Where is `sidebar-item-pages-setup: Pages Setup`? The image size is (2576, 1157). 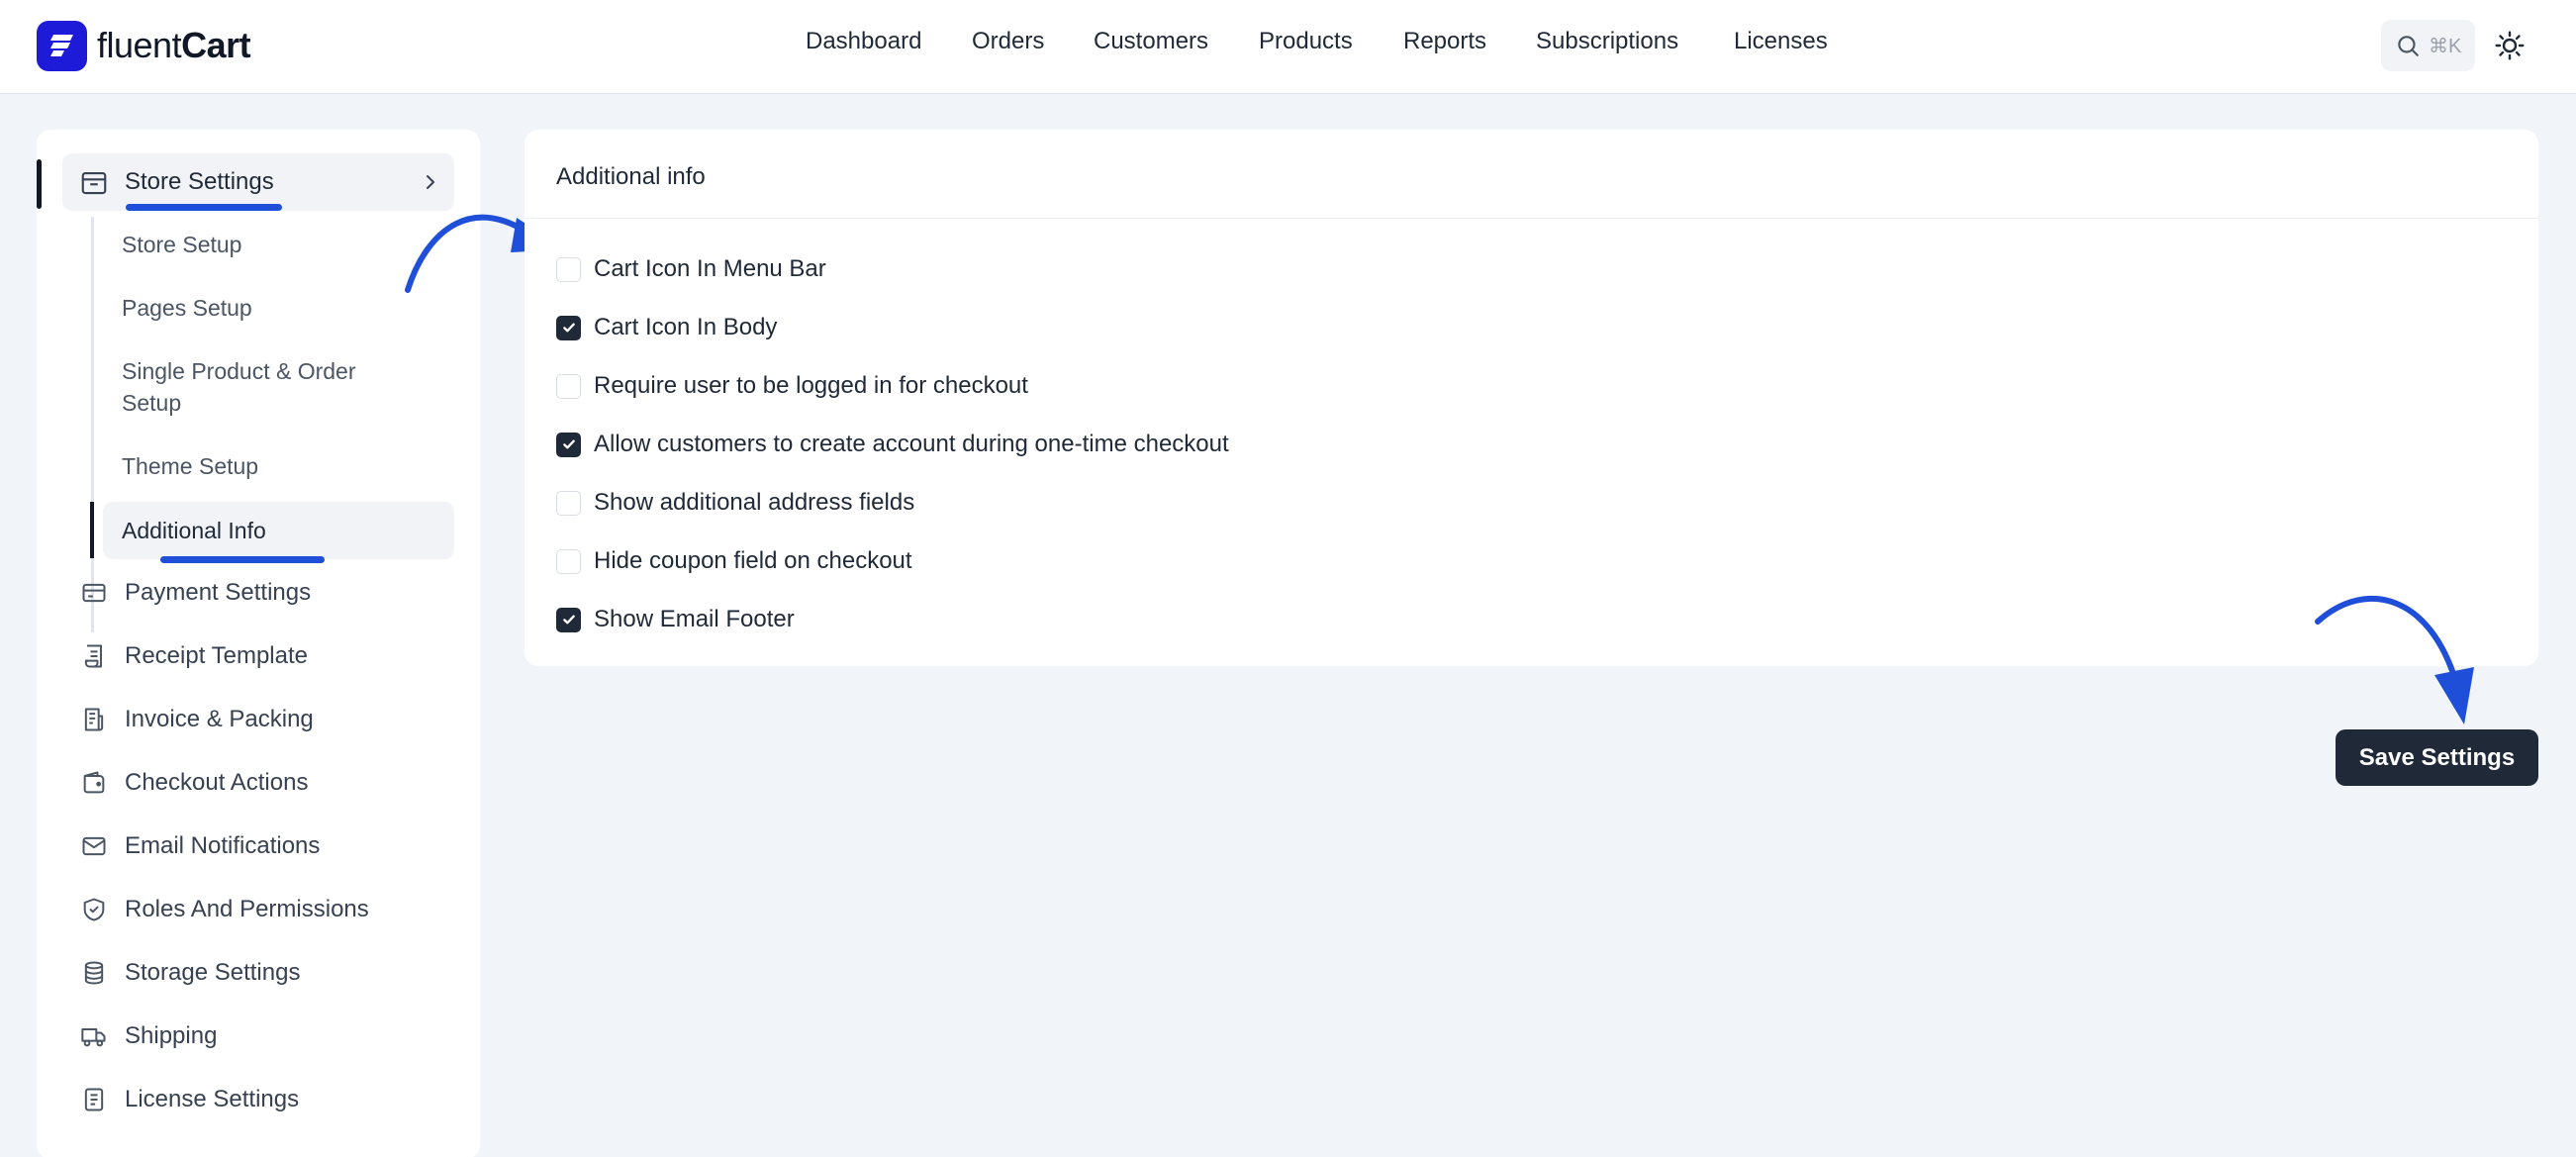 sidebar-item-pages-setup: Pages Setup is located at coordinates (270, 308).